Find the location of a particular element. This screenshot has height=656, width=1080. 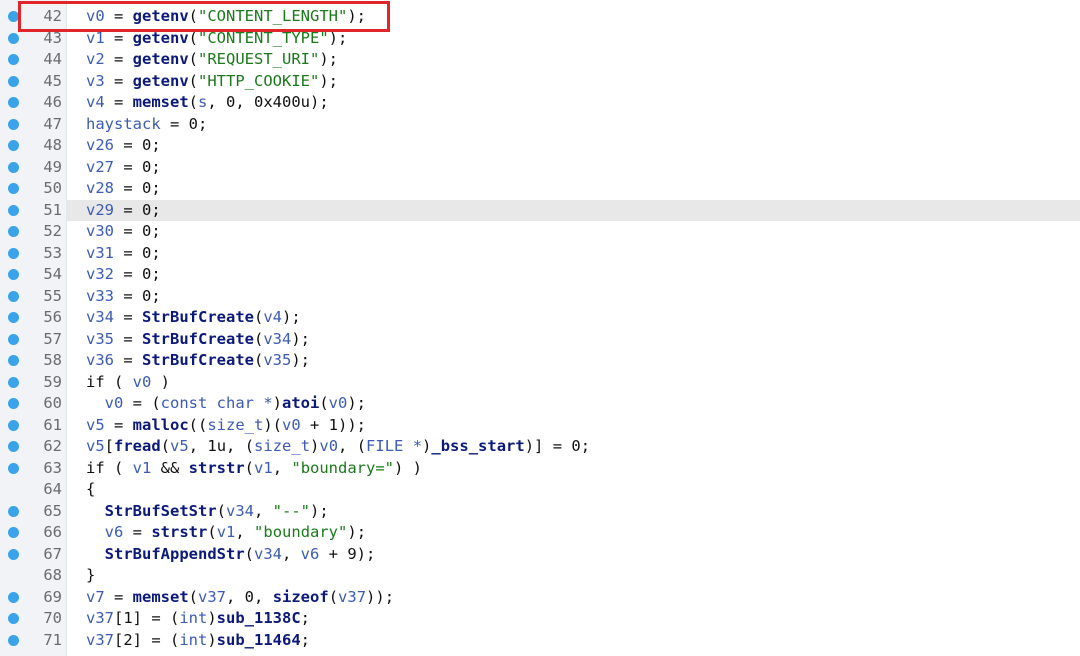

code-text: v29 = 0; is located at coordinates (123, 211).